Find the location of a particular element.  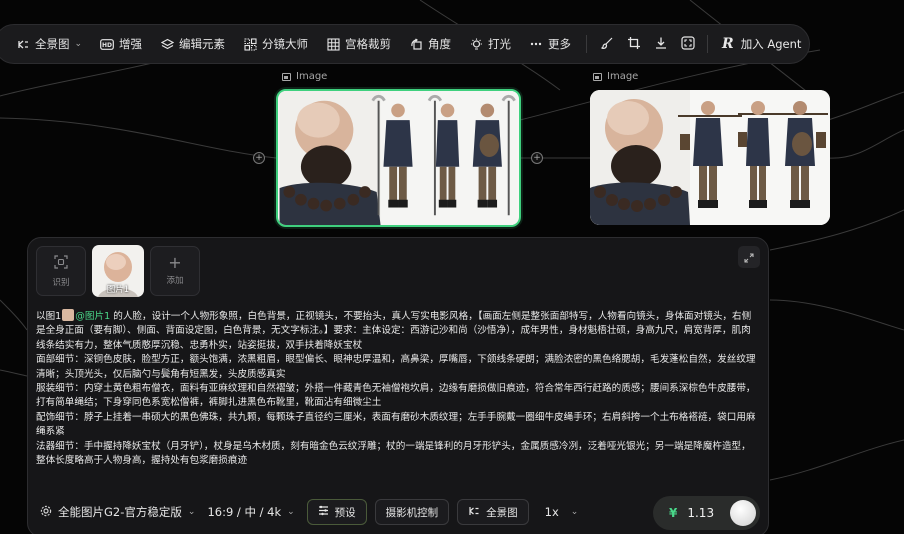

angle-button: 角度 is located at coordinates (430, 44).